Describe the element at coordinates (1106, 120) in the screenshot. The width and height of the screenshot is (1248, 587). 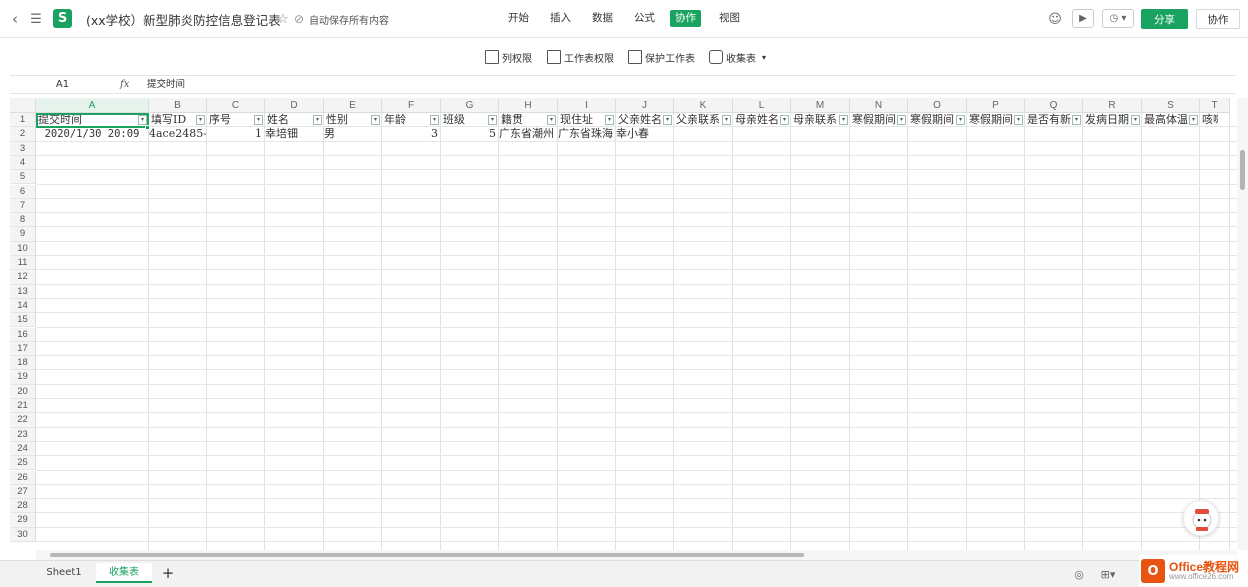
I see `header-cell: 发病日期` at that location.